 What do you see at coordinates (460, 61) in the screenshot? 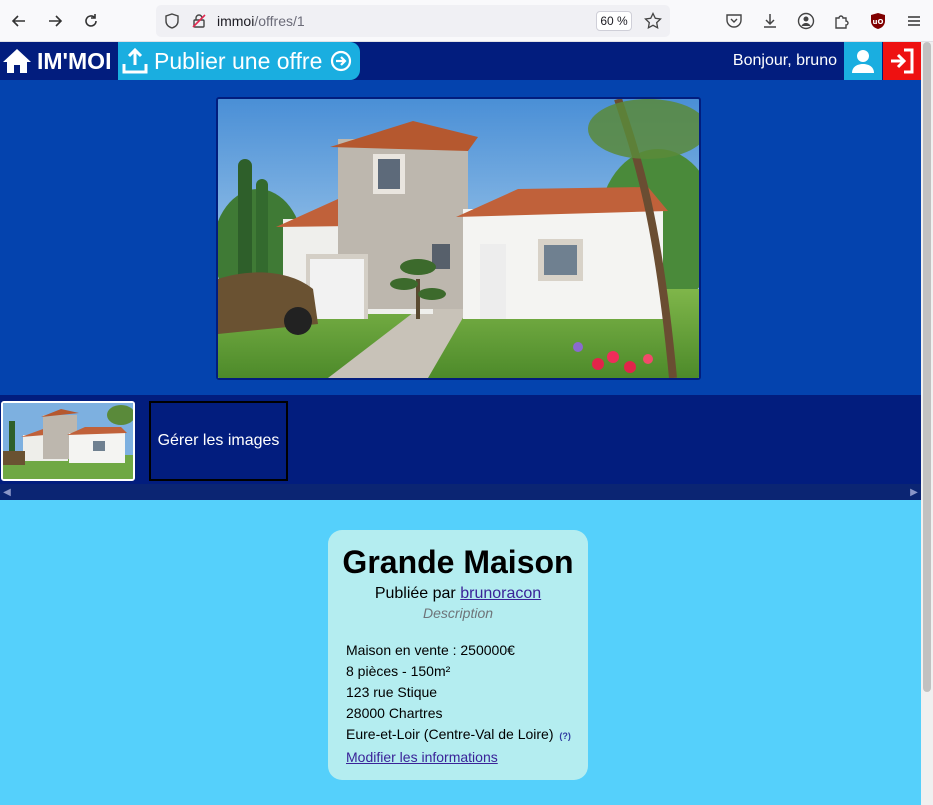
I see `site-header: IM'MOI Publier une offre Bonjour, bruno` at bounding box center [460, 61].